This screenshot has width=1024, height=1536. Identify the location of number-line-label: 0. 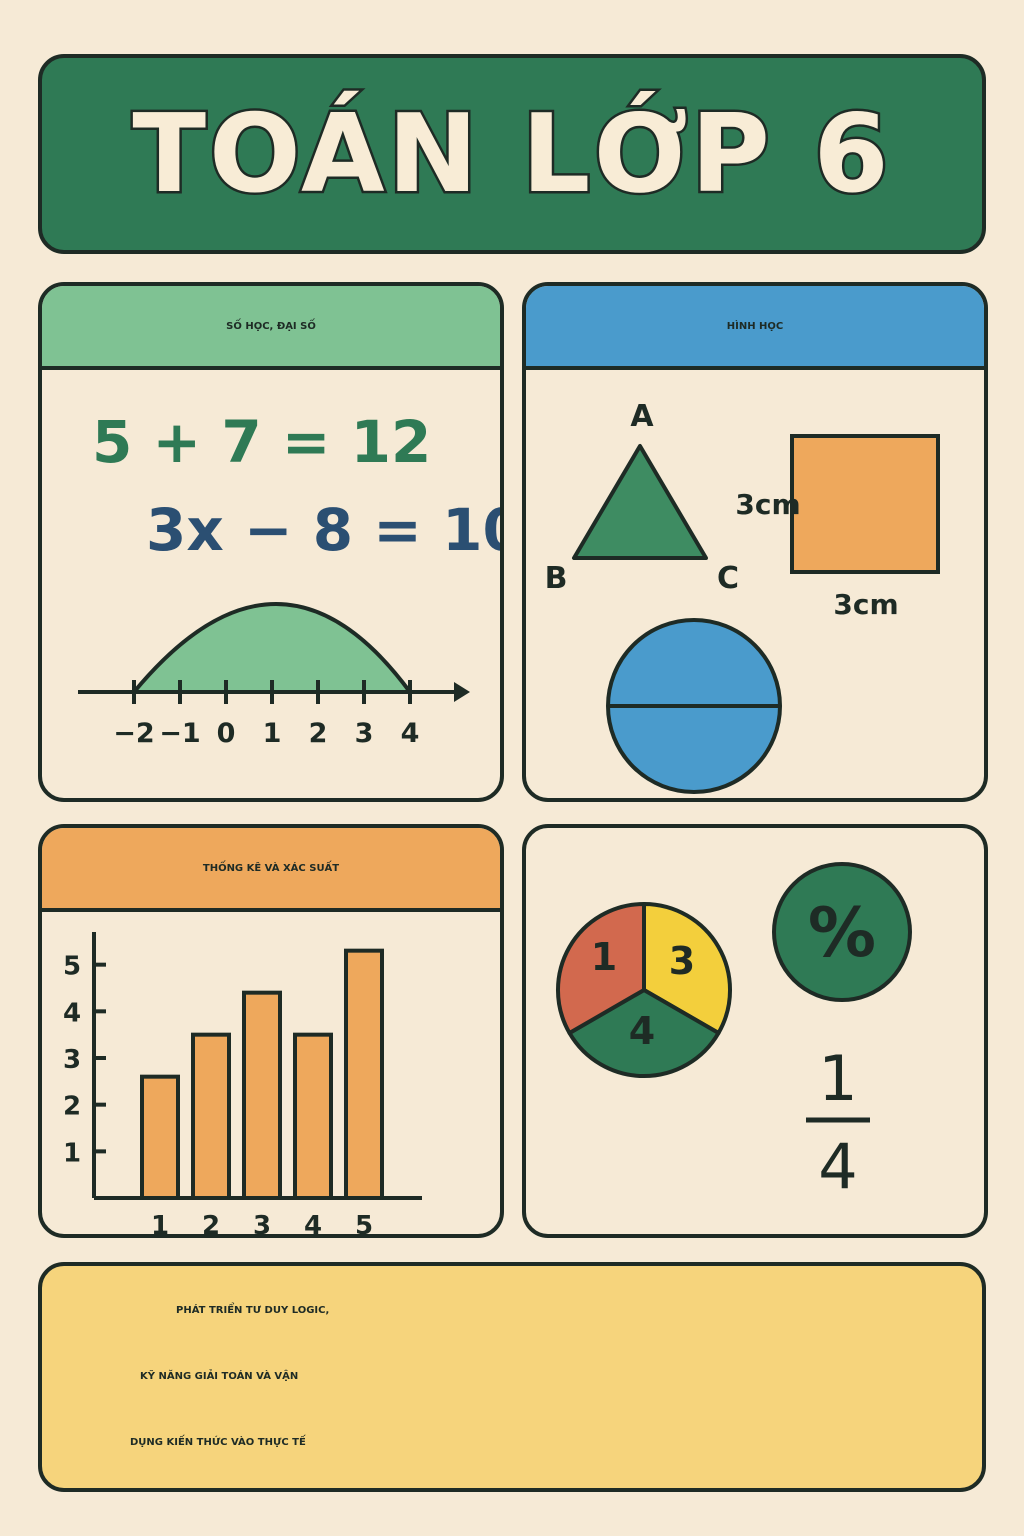
(226, 733).